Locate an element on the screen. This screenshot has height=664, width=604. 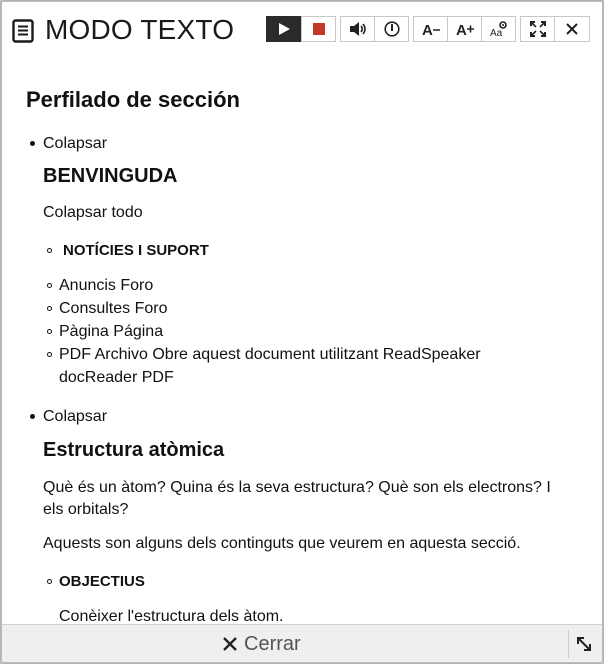
speed-button is located at coordinates (391, 29).